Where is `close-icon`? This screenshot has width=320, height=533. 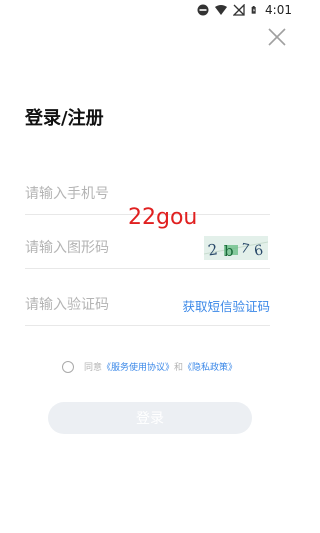
close-icon is located at coordinates (277, 37).